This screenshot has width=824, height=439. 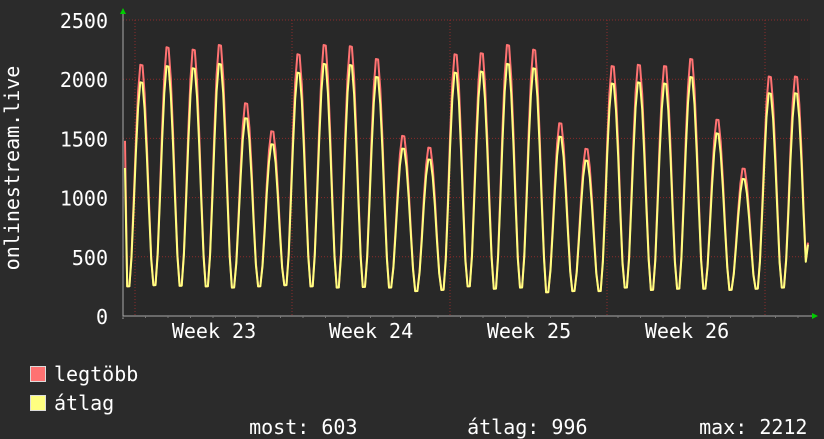 I want to click on stat-max: max: 2212, so click(x=741, y=415).